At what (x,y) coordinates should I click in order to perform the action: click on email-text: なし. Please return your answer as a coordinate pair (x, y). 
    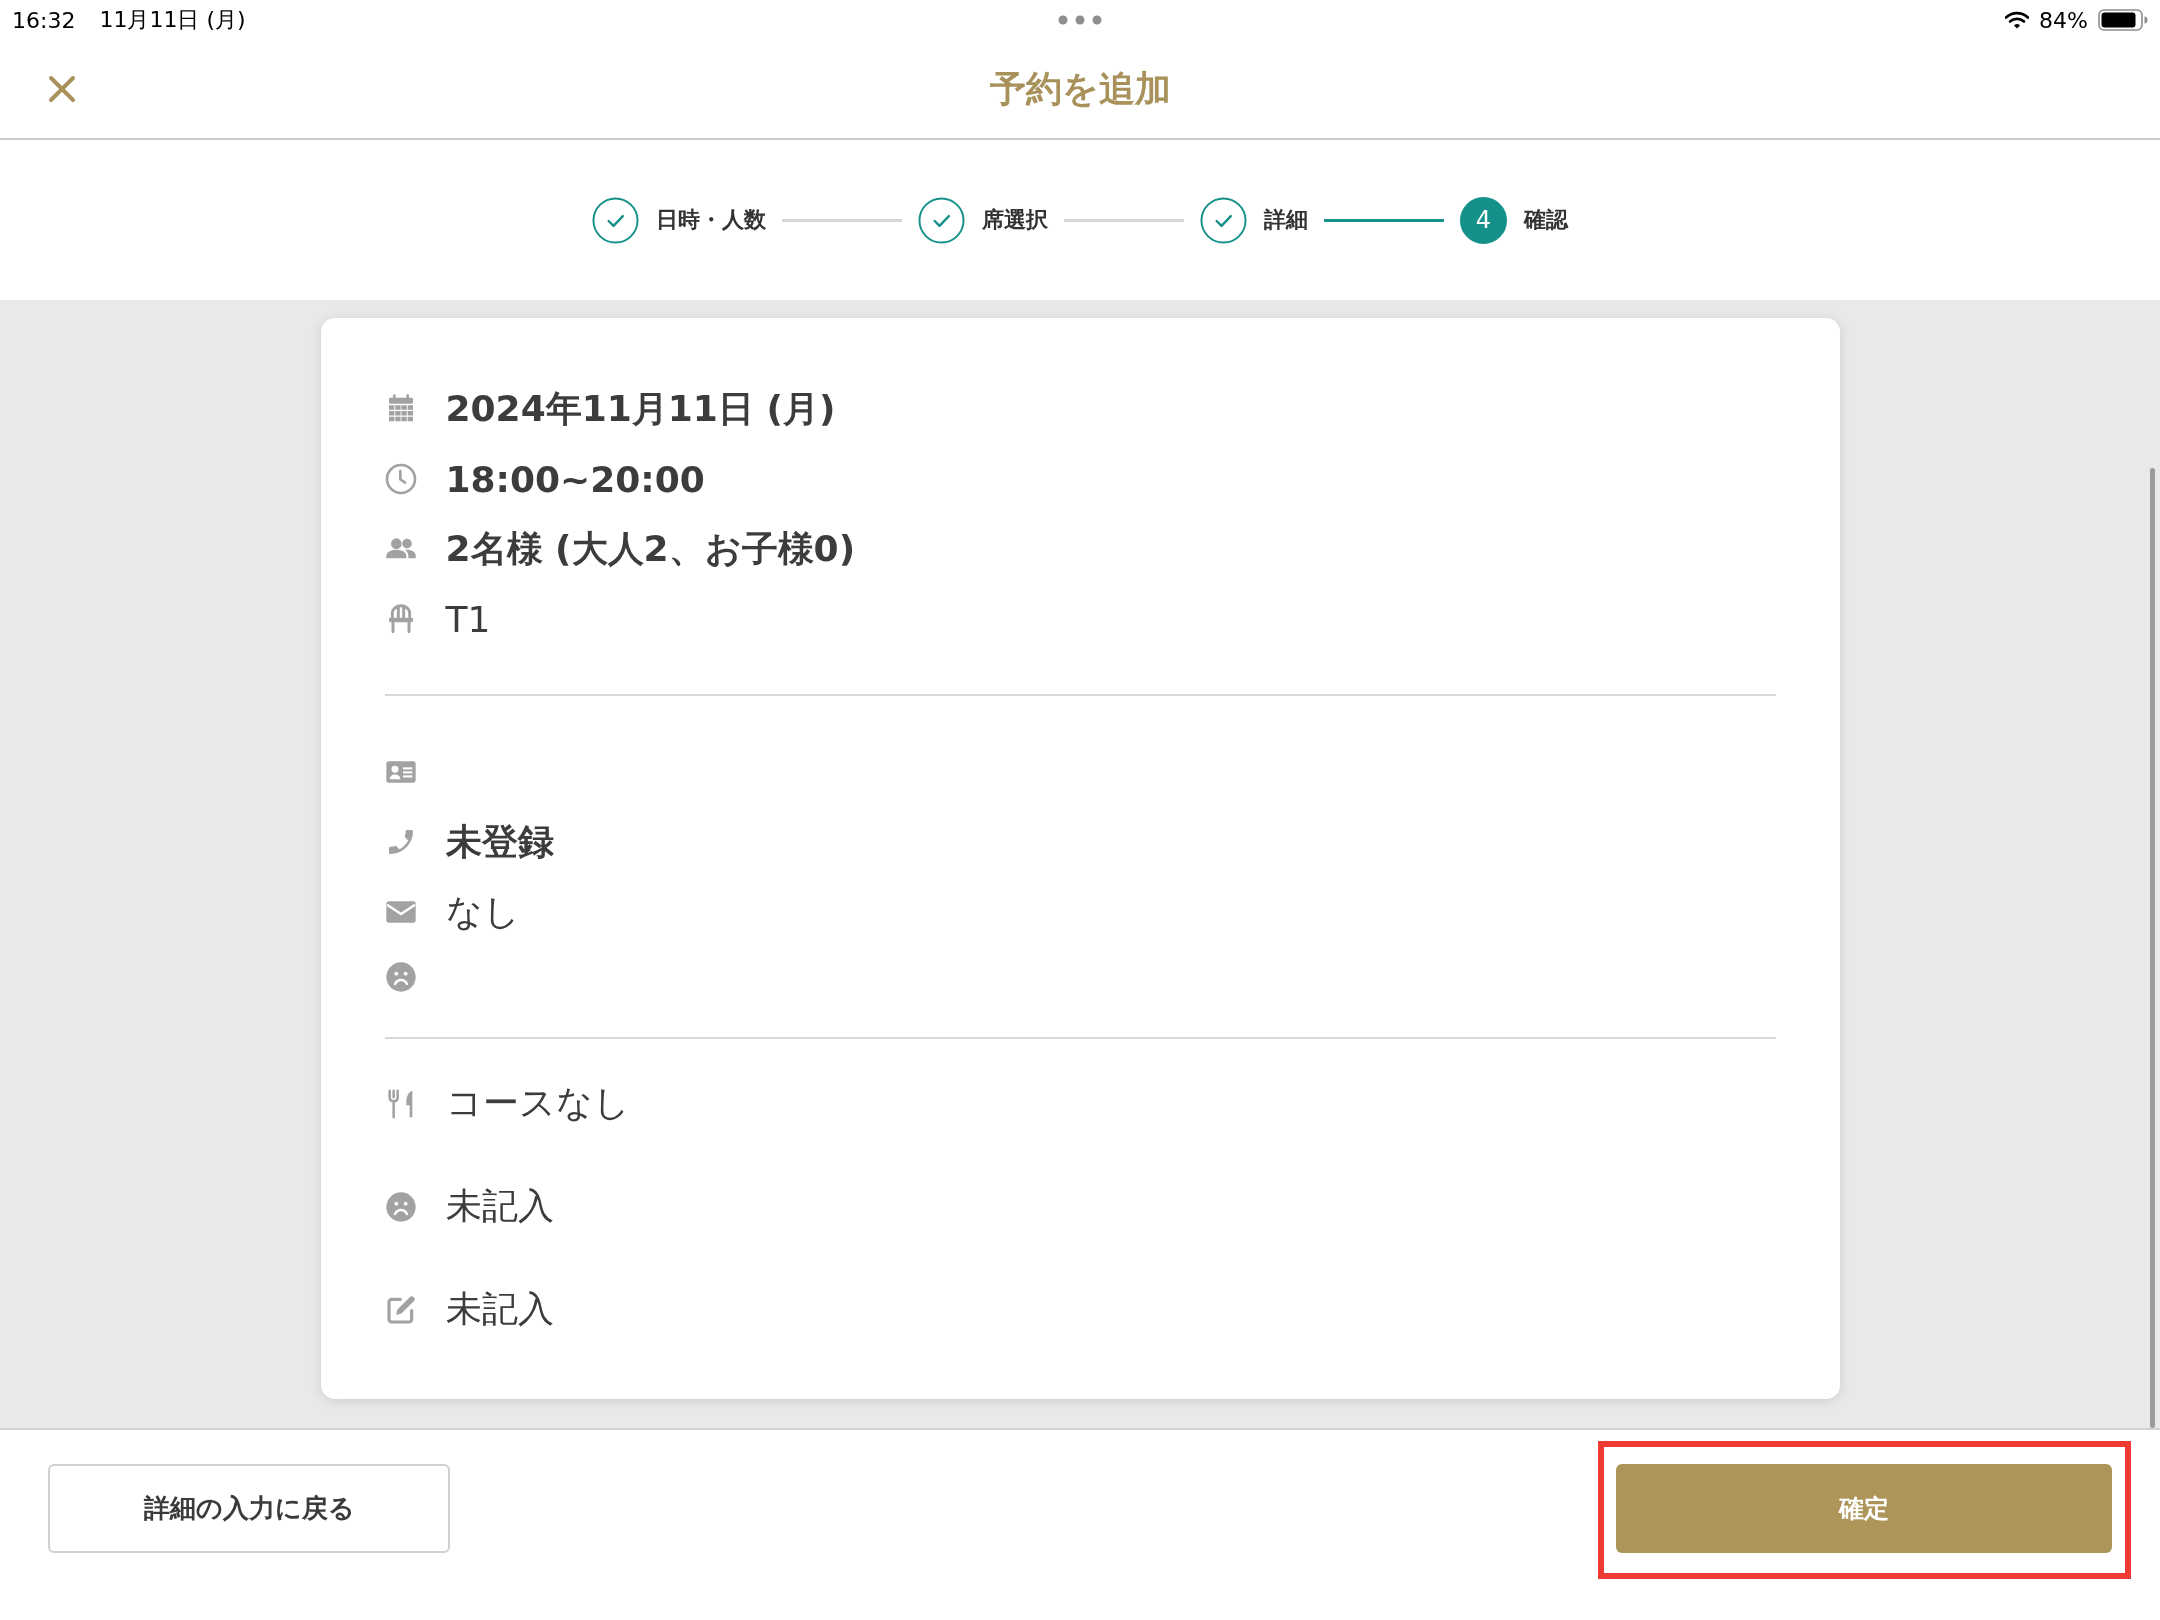
    Looking at the image, I should click on (482, 911).